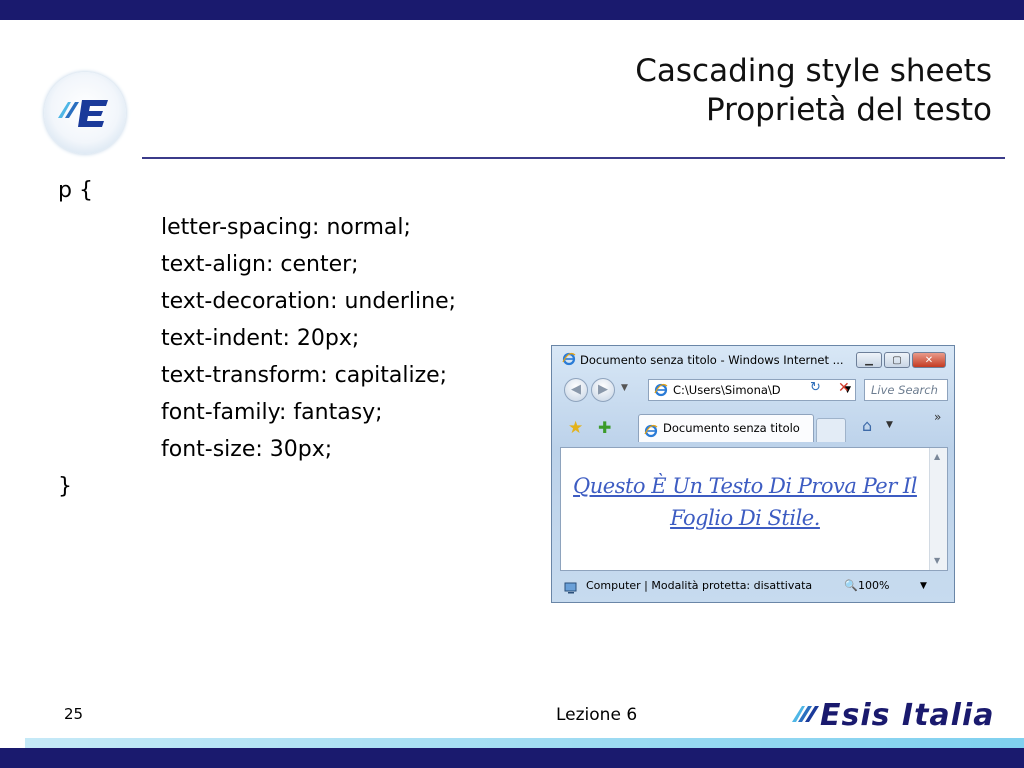 Image resolution: width=1024 pixels, height=768 pixels. I want to click on stop-icon: ✕, so click(844, 388).